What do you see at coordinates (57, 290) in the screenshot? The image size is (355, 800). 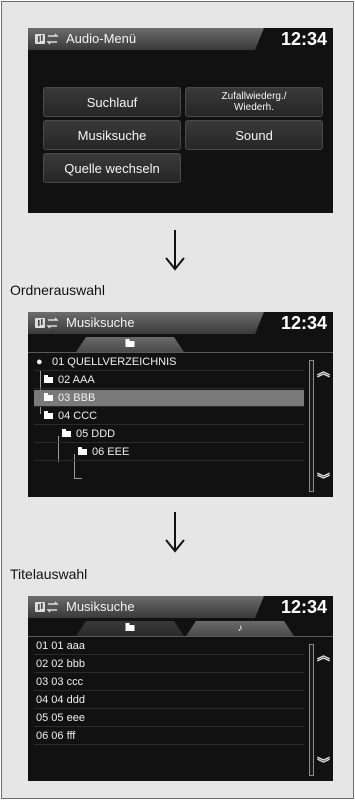 I see `section-label-folder-select: Ordnerauswahl` at bounding box center [57, 290].